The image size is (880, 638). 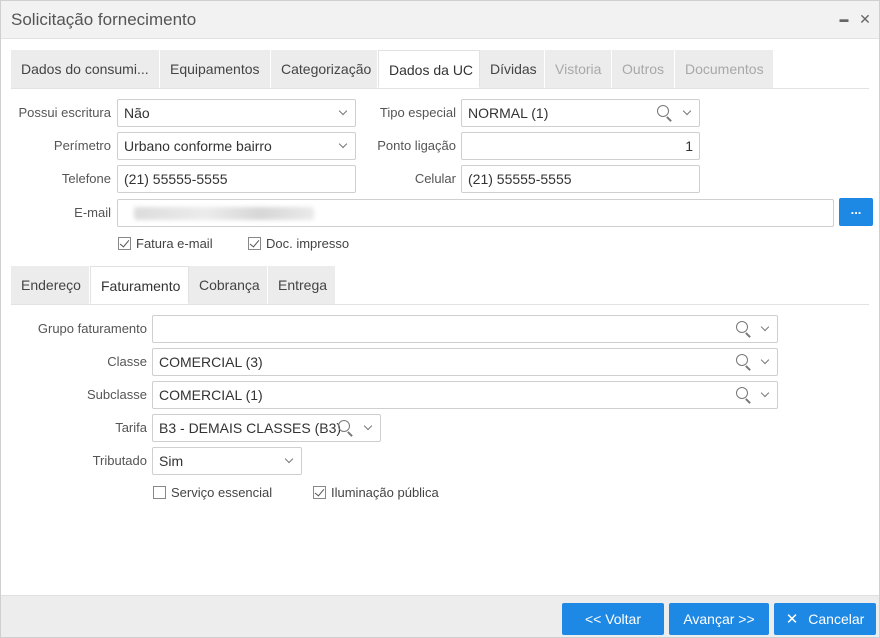 What do you see at coordinates (440, 304) in the screenshot?
I see `sub-tabs-divider` at bounding box center [440, 304].